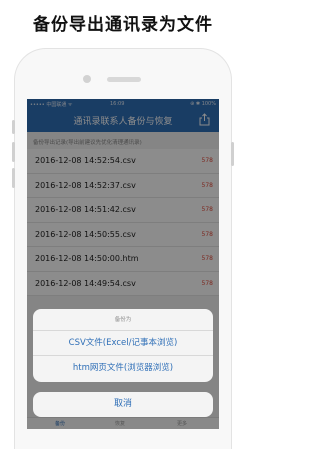  I want to click on export-csv-option: CSV文件(Excel/记事本浏览), so click(123, 343).